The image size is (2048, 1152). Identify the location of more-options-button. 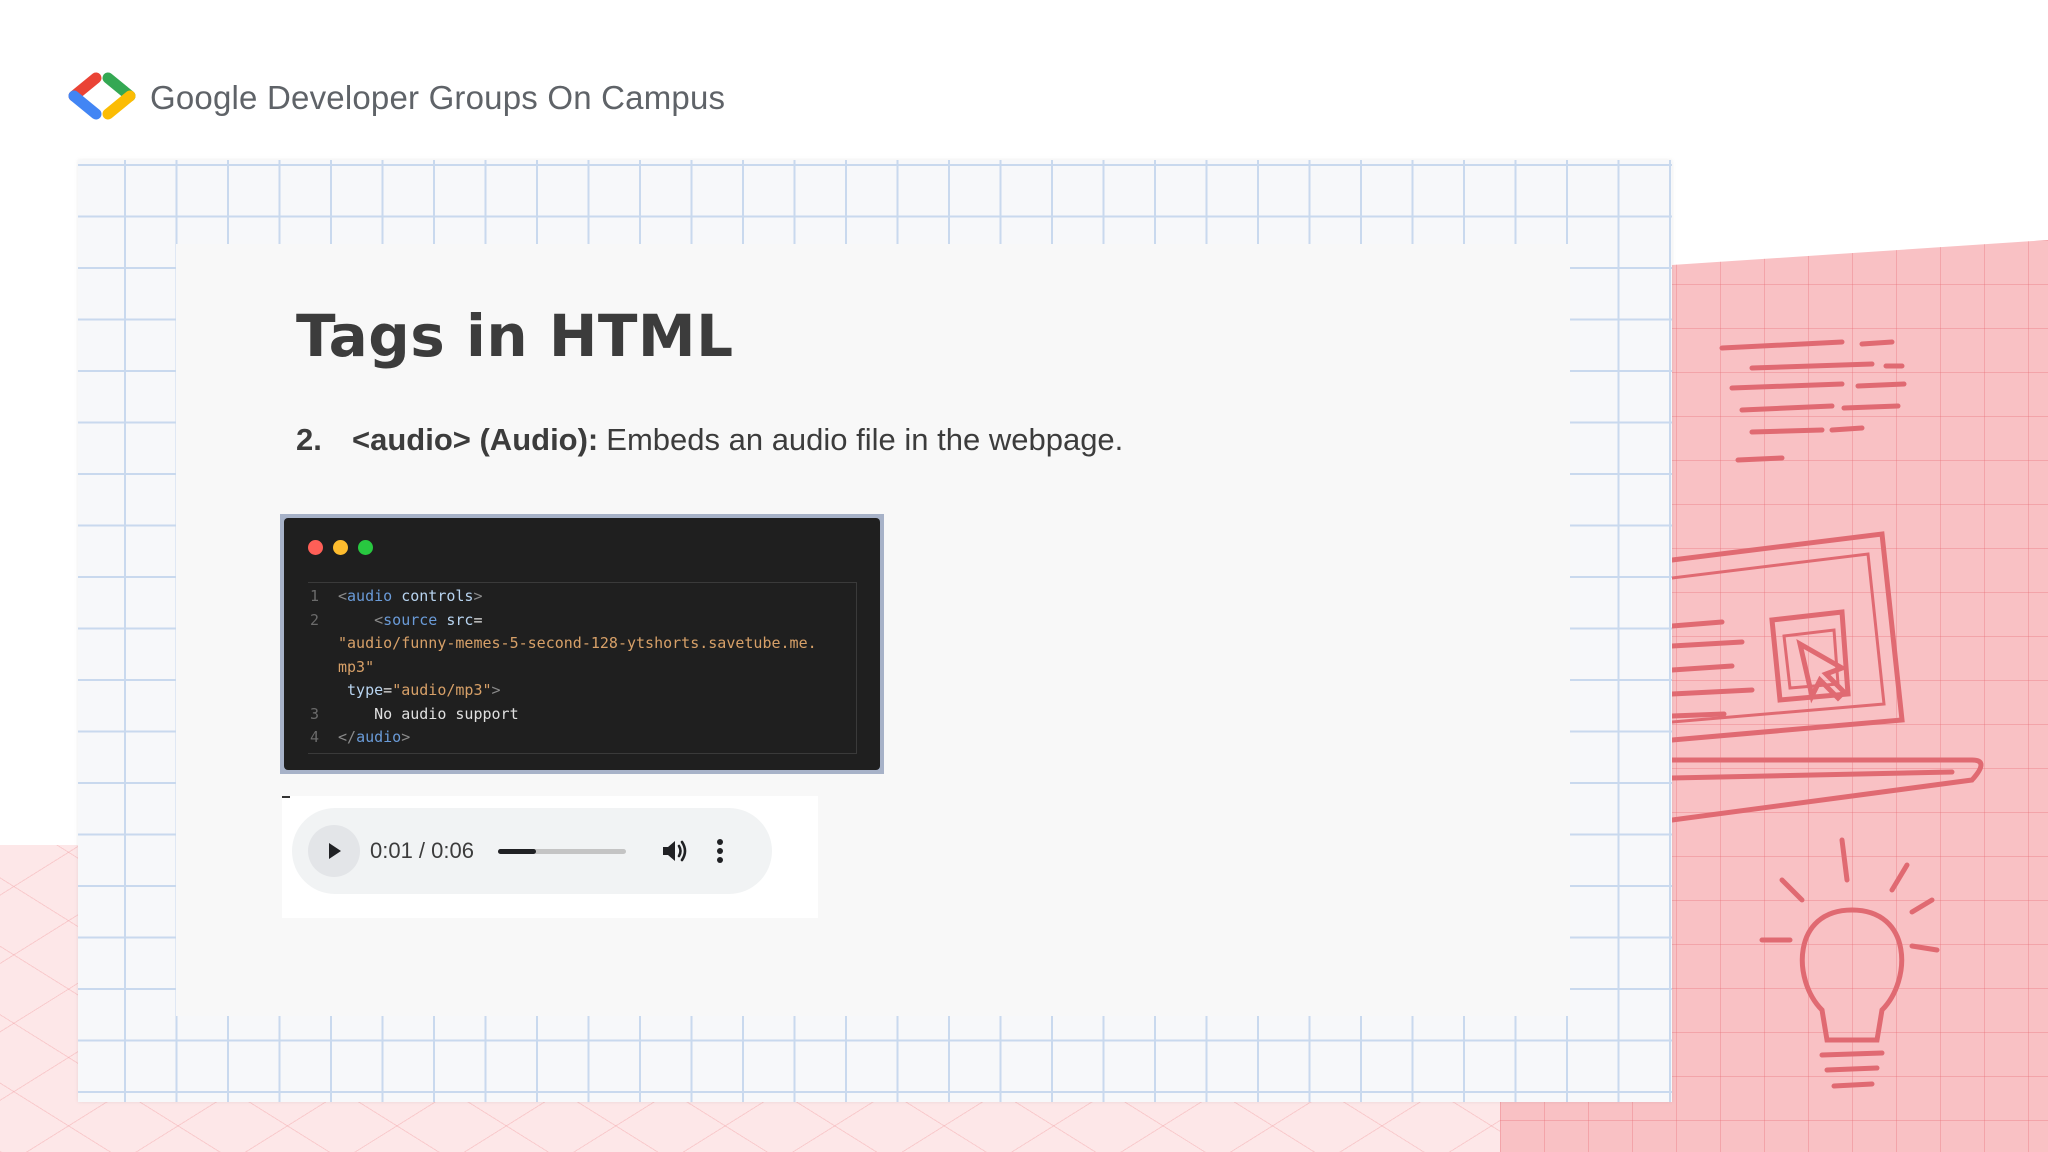
(720, 851).